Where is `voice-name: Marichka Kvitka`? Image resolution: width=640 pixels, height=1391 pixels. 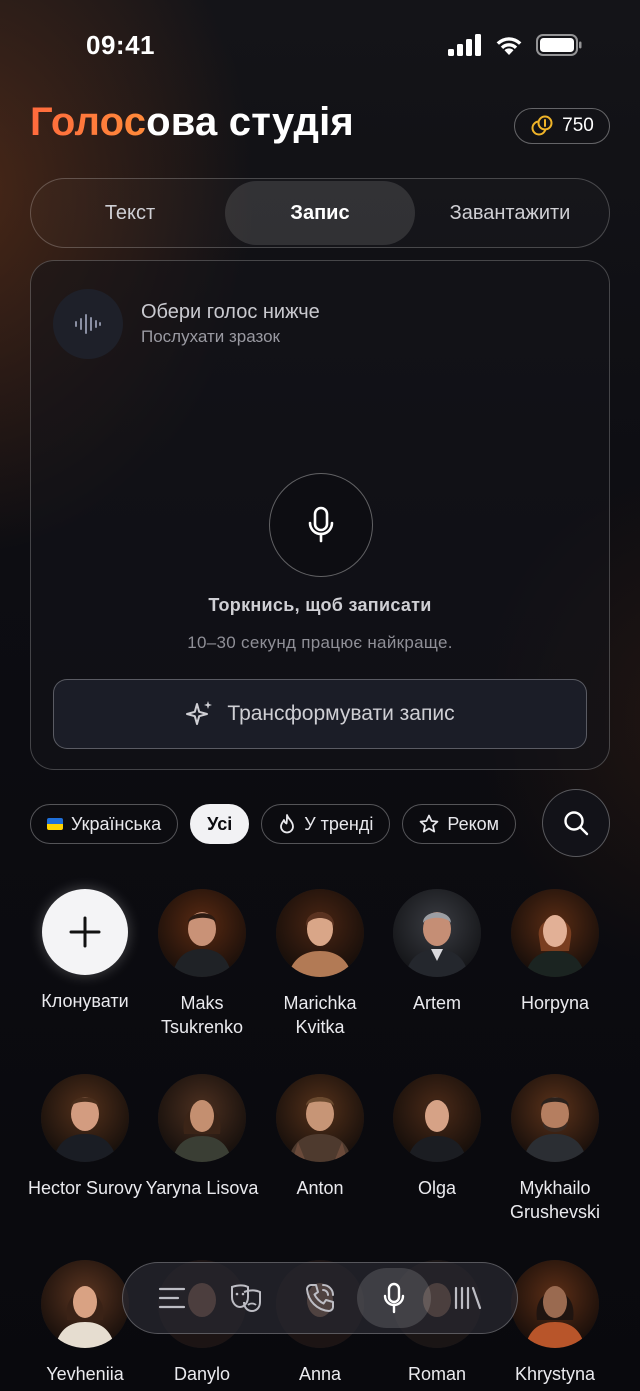 voice-name: Marichka Kvitka is located at coordinates (320, 1015).